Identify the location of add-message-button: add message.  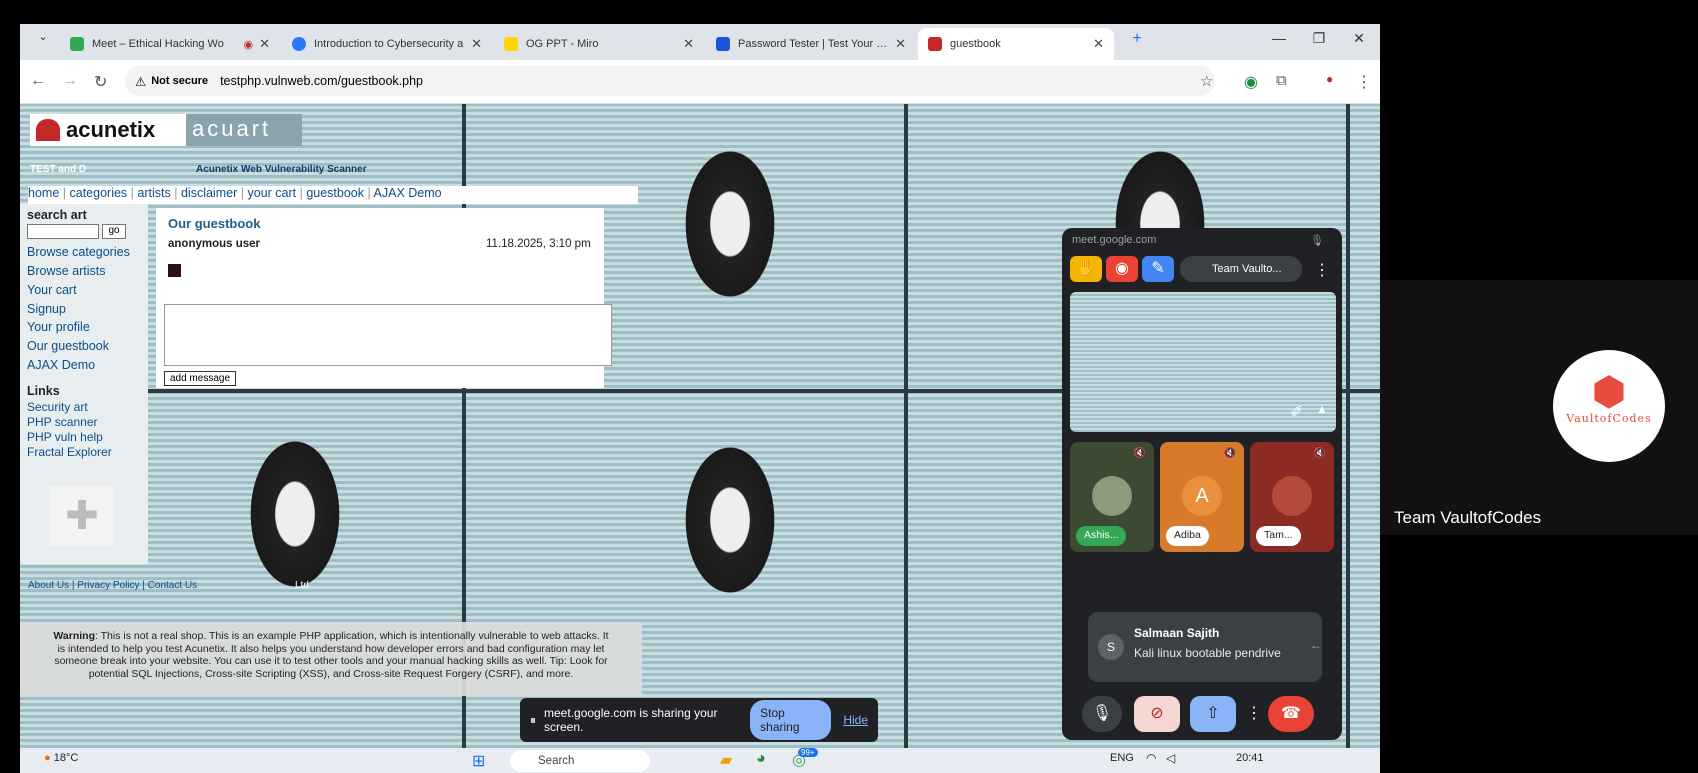
(200, 378).